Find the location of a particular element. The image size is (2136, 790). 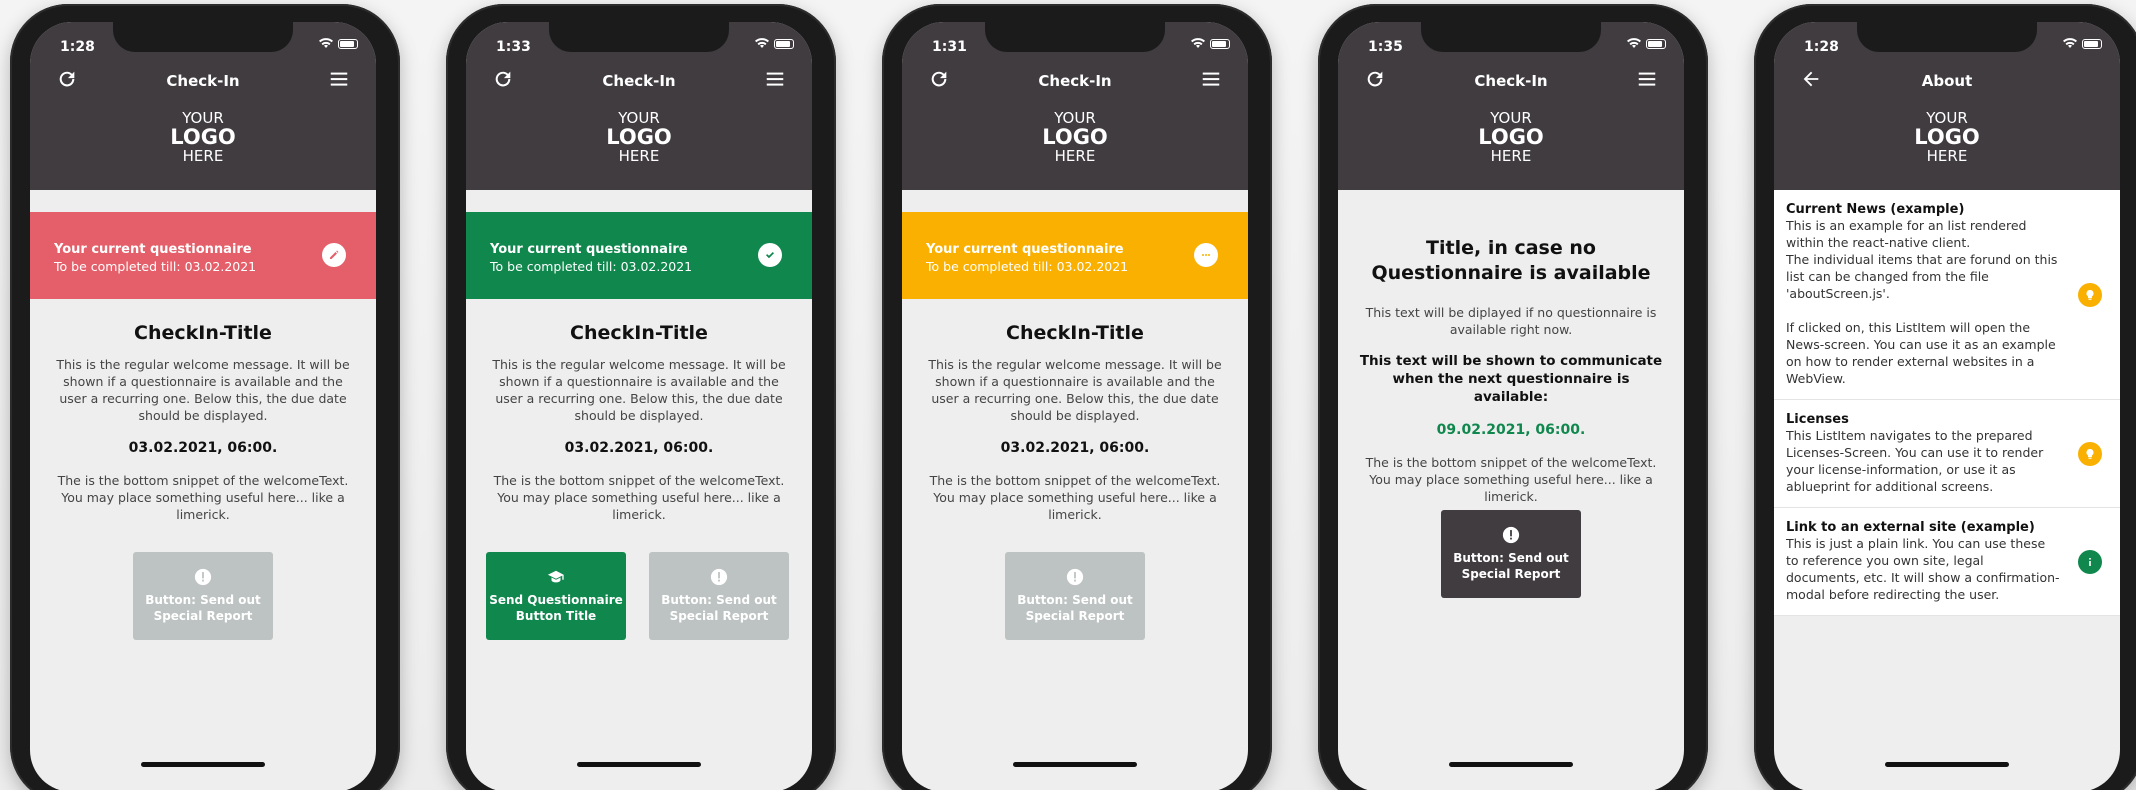

send-questionnaire-button: Send Questionnaire Button Title is located at coordinates (556, 596).